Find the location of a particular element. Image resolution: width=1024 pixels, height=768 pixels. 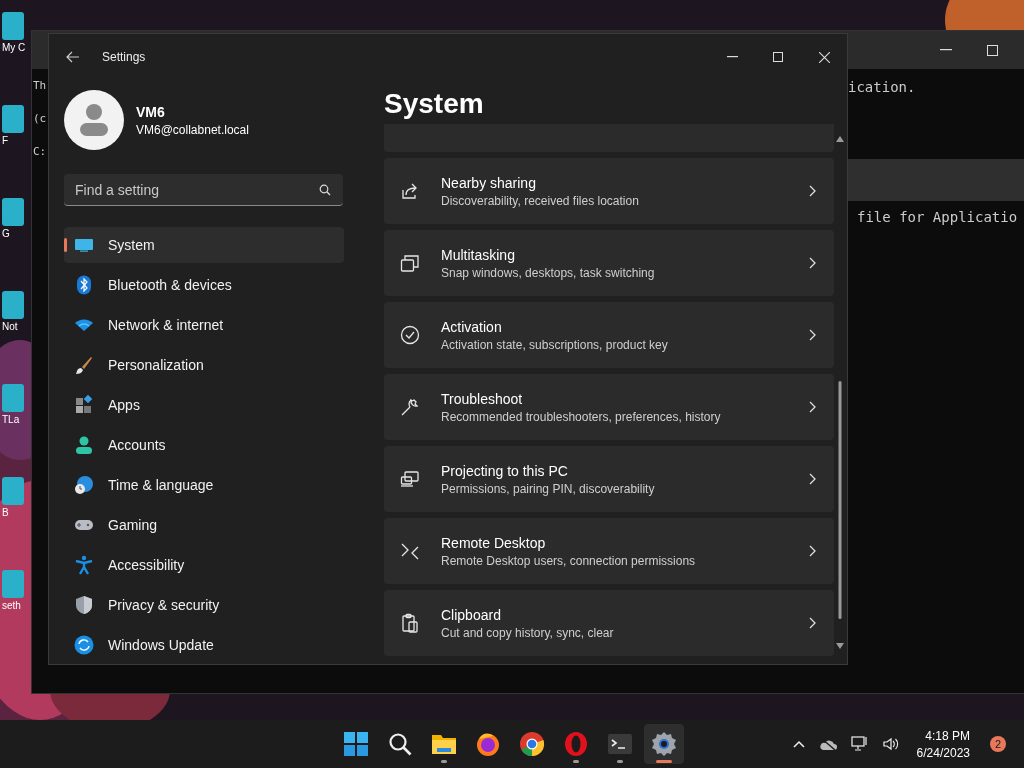

activation-icon is located at coordinates (410, 335).